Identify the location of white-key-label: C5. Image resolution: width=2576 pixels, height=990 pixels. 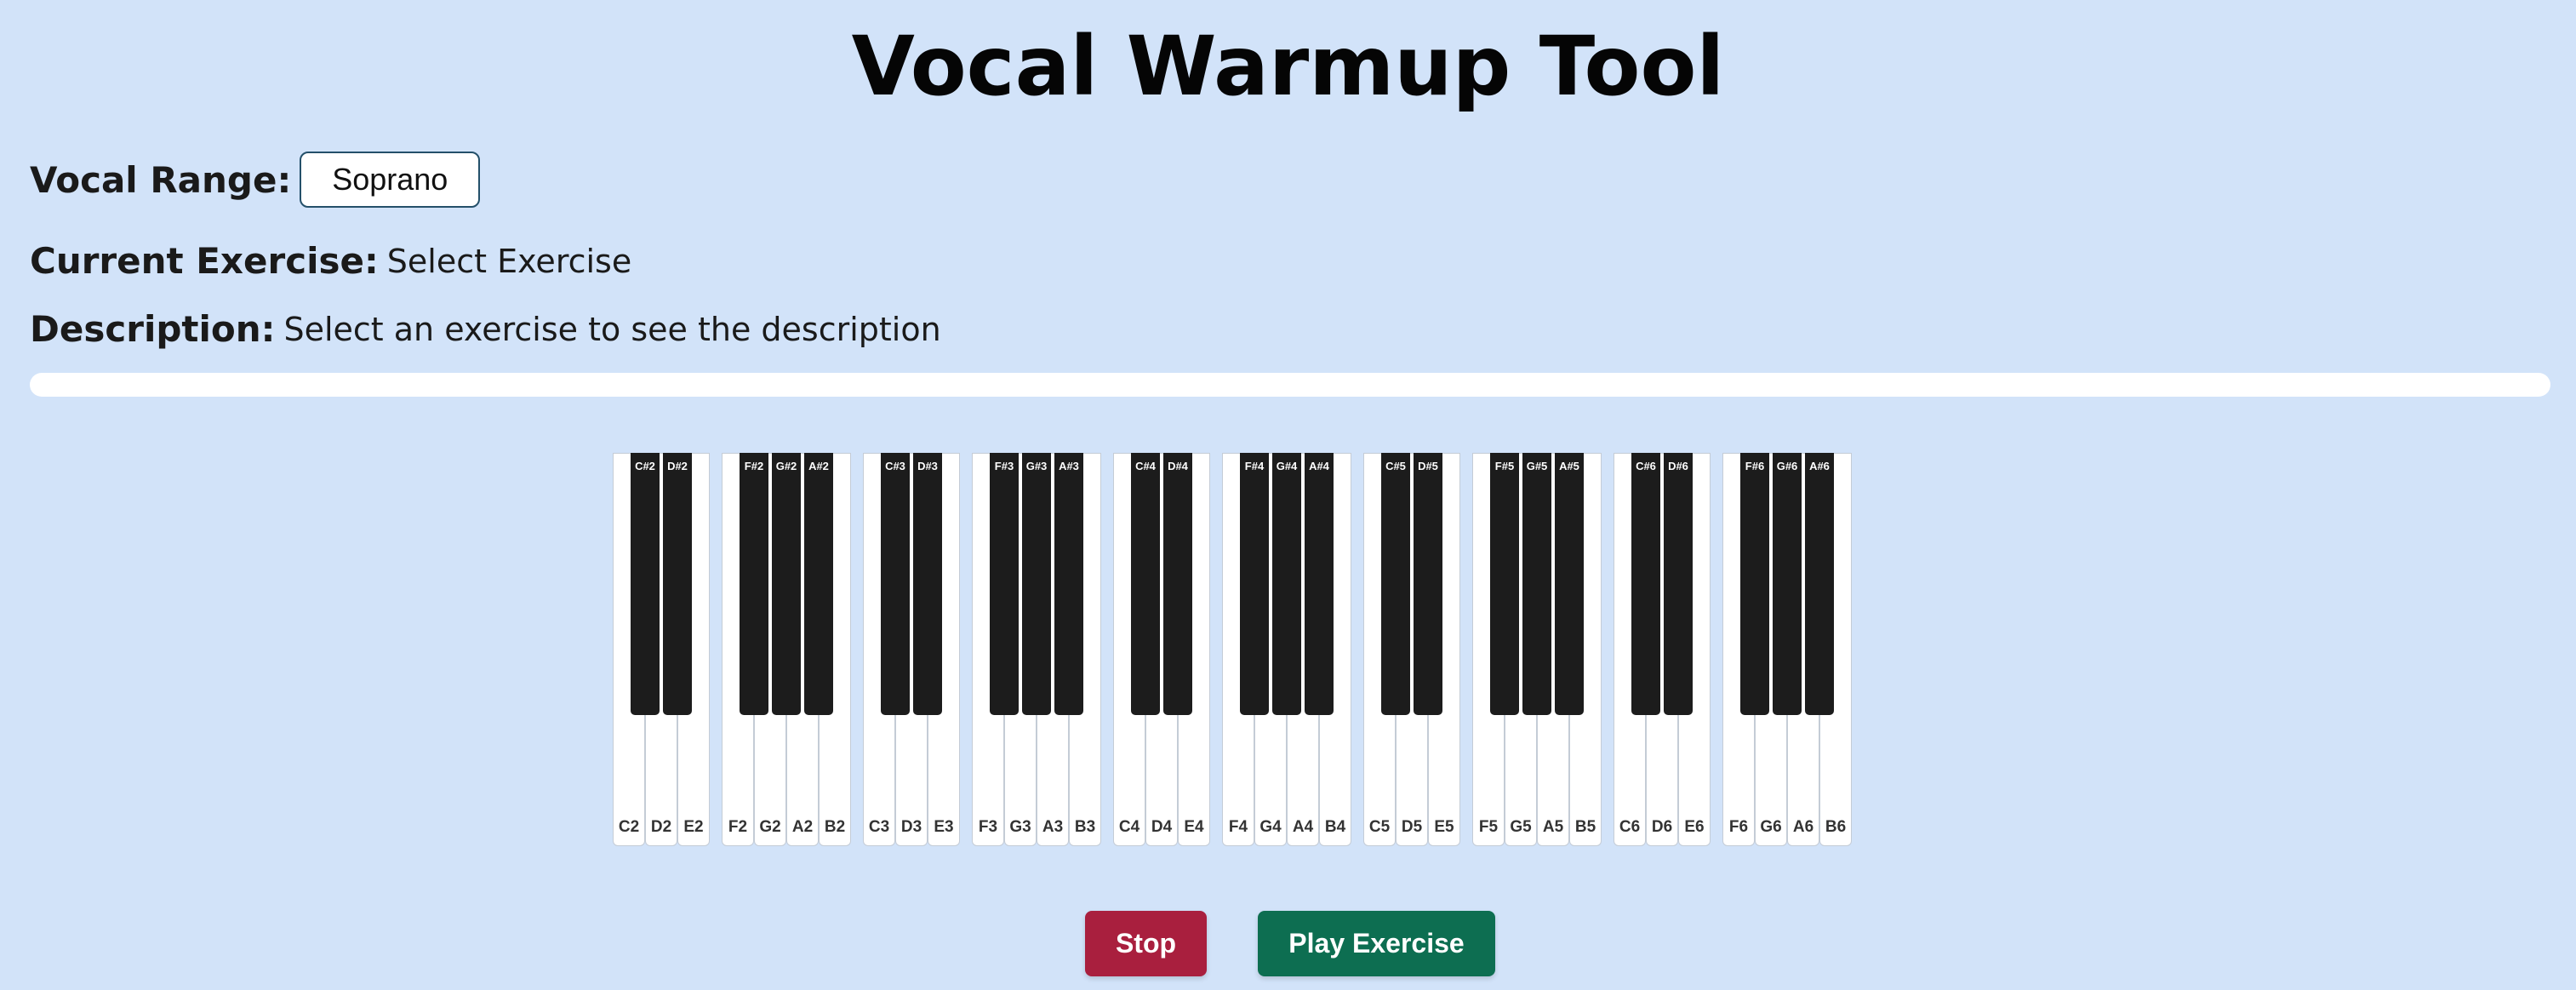
(1379, 827).